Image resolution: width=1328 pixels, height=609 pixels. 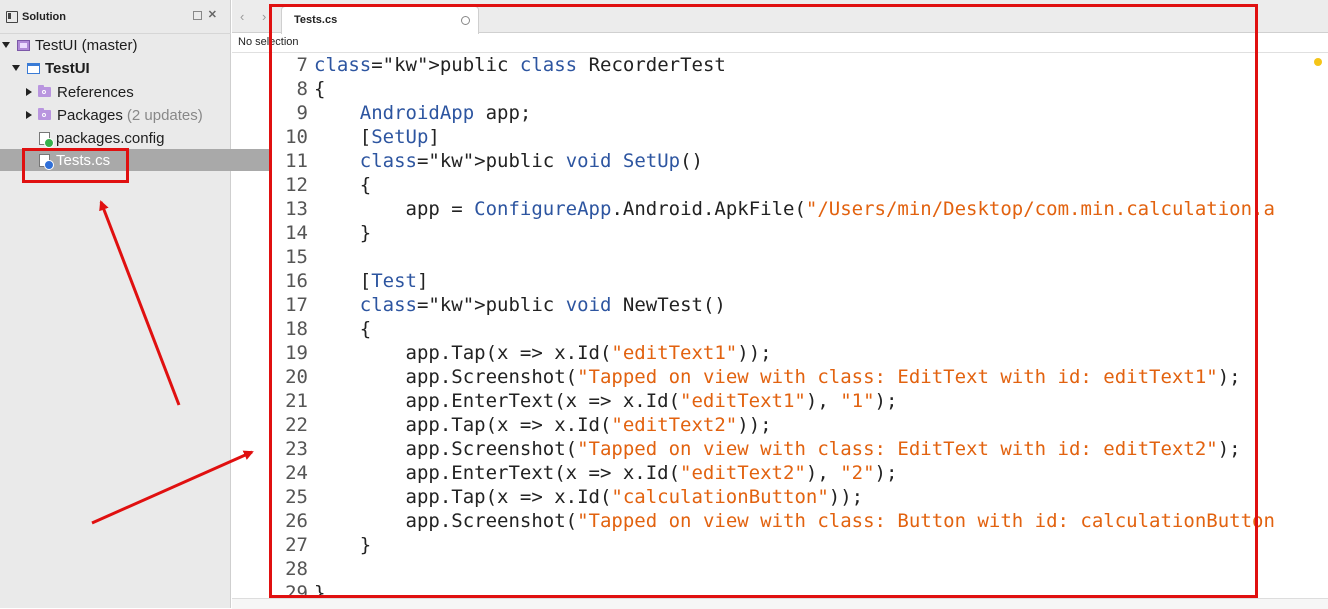 I want to click on arrow-to-code, so click(x=172, y=487).